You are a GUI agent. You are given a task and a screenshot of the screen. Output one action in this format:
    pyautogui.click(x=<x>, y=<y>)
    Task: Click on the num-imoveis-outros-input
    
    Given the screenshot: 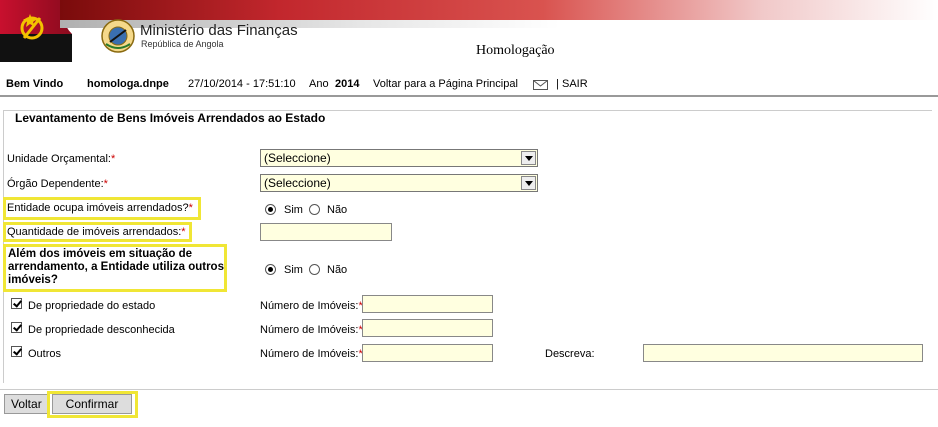 What is the action you would take?
    pyautogui.click(x=427, y=353)
    